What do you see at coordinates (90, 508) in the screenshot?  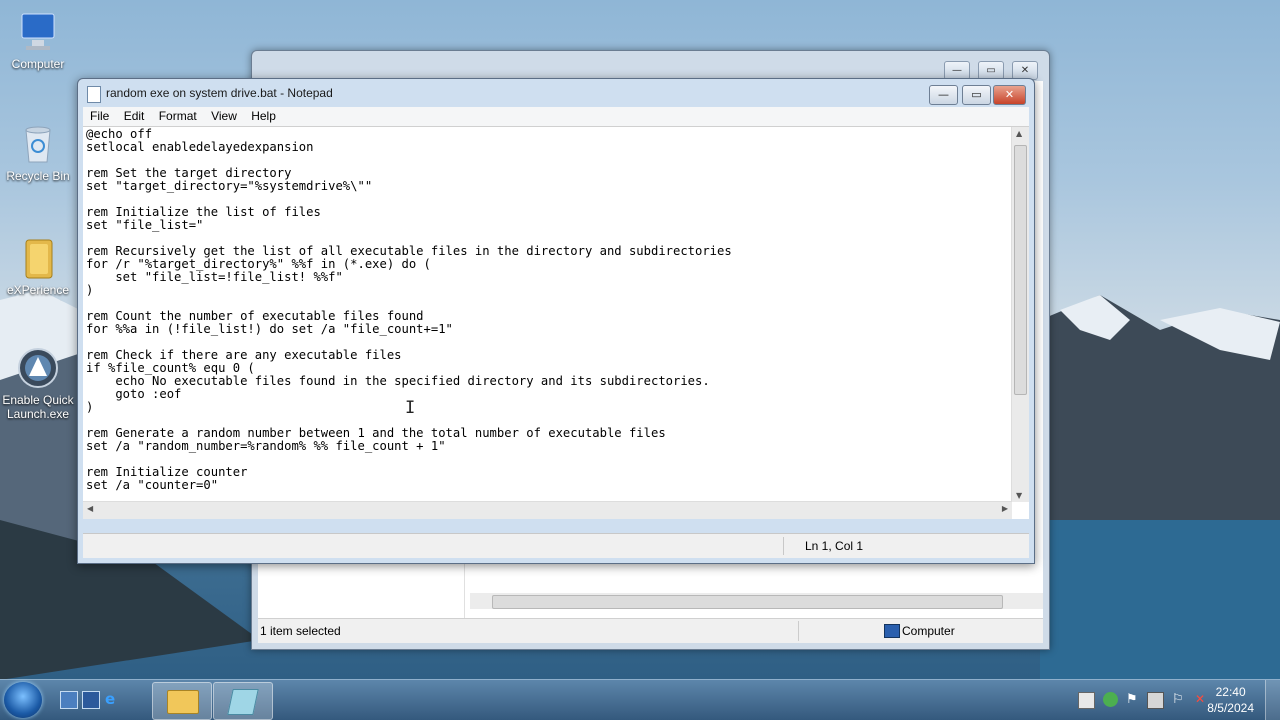 I see `scroll-left-arrow: ◀` at bounding box center [90, 508].